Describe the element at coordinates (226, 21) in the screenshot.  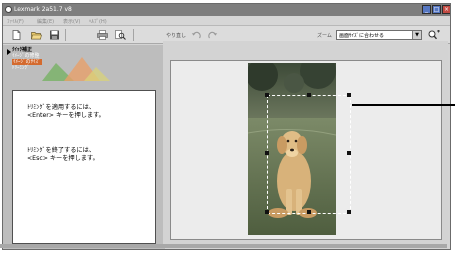
I see `menu-bar: ﾌｧｲﾙ(F) 編集(E) 表示(V) ﾍﾙﾌﾟ(H)` at that location.